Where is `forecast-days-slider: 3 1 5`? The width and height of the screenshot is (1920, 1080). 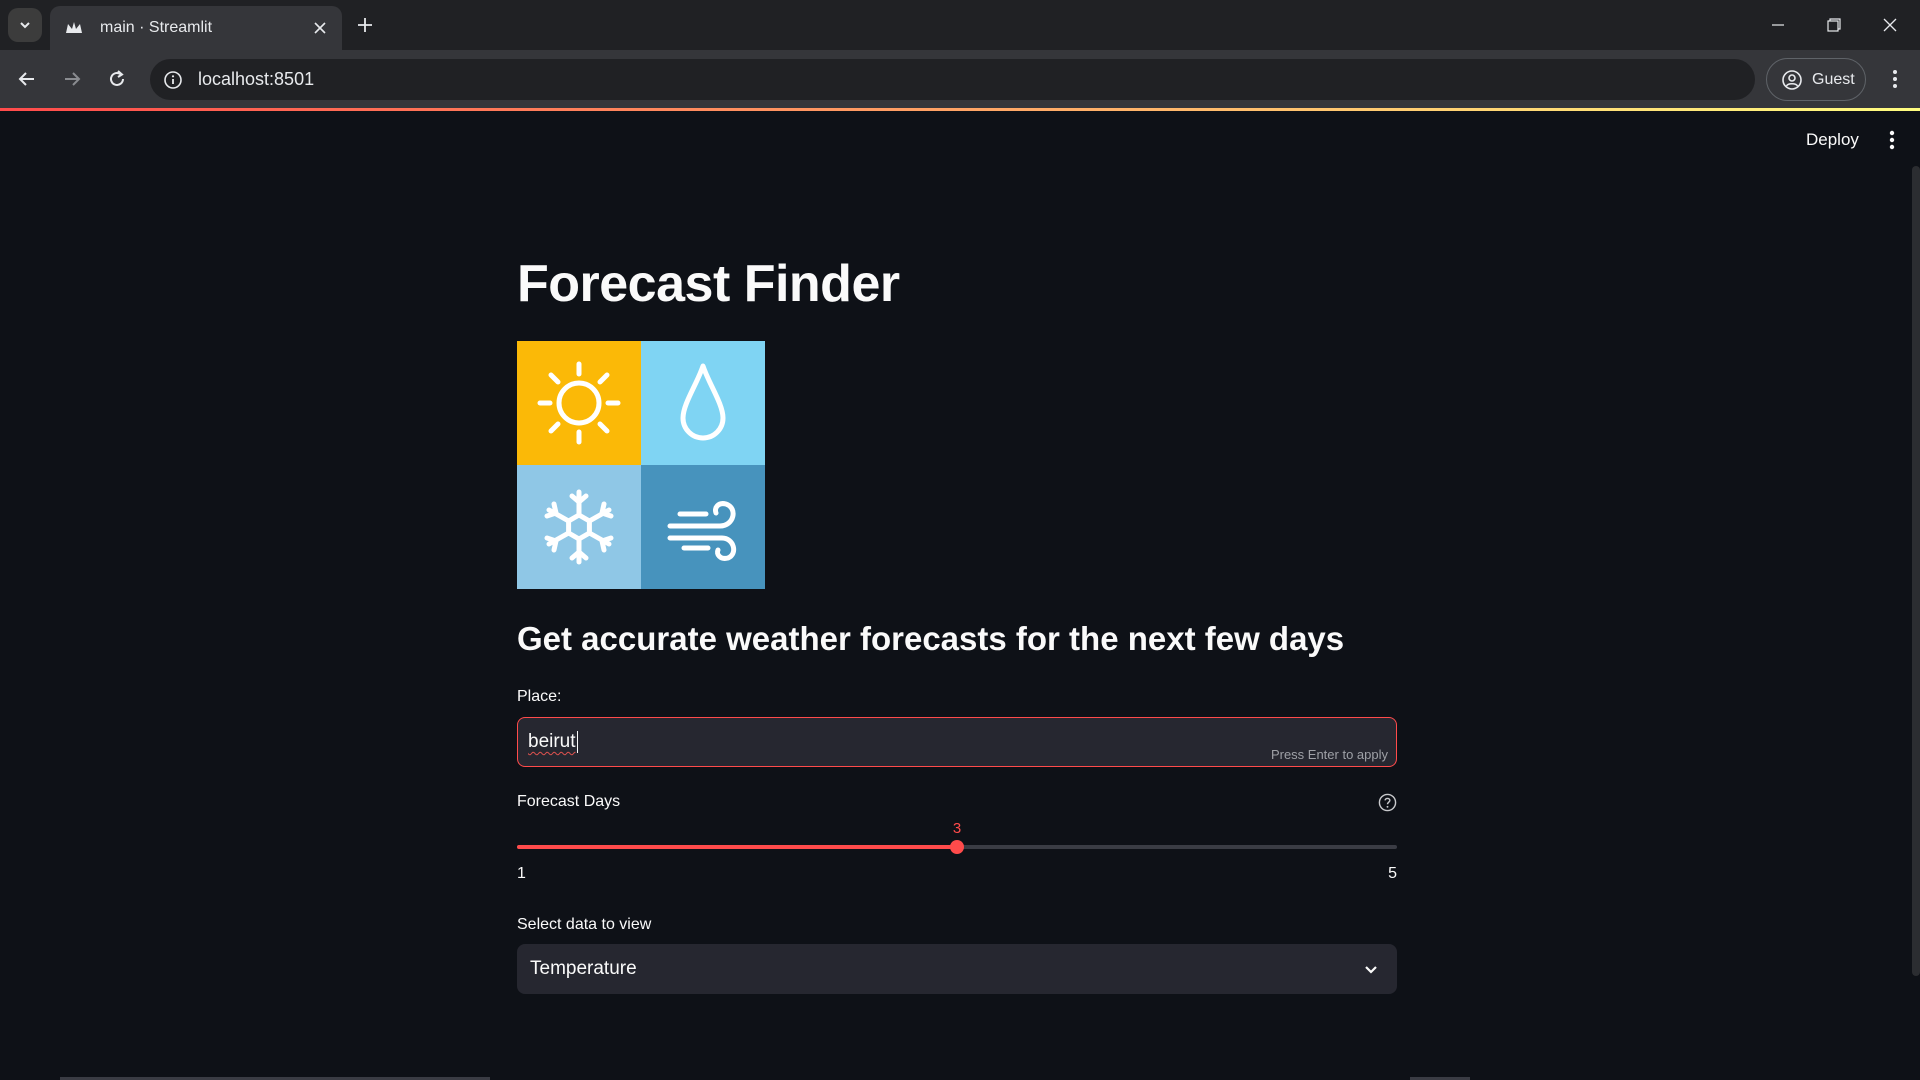
forecast-days-slider: 3 1 5 is located at coordinates (957, 855).